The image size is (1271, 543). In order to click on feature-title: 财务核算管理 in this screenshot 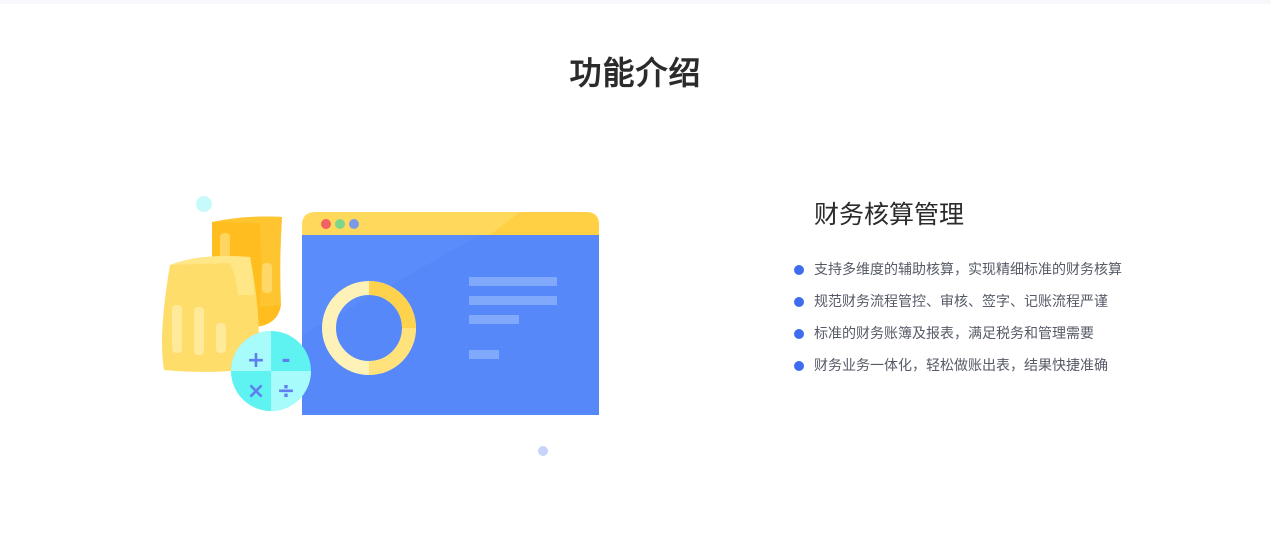, I will do `click(889, 214)`.